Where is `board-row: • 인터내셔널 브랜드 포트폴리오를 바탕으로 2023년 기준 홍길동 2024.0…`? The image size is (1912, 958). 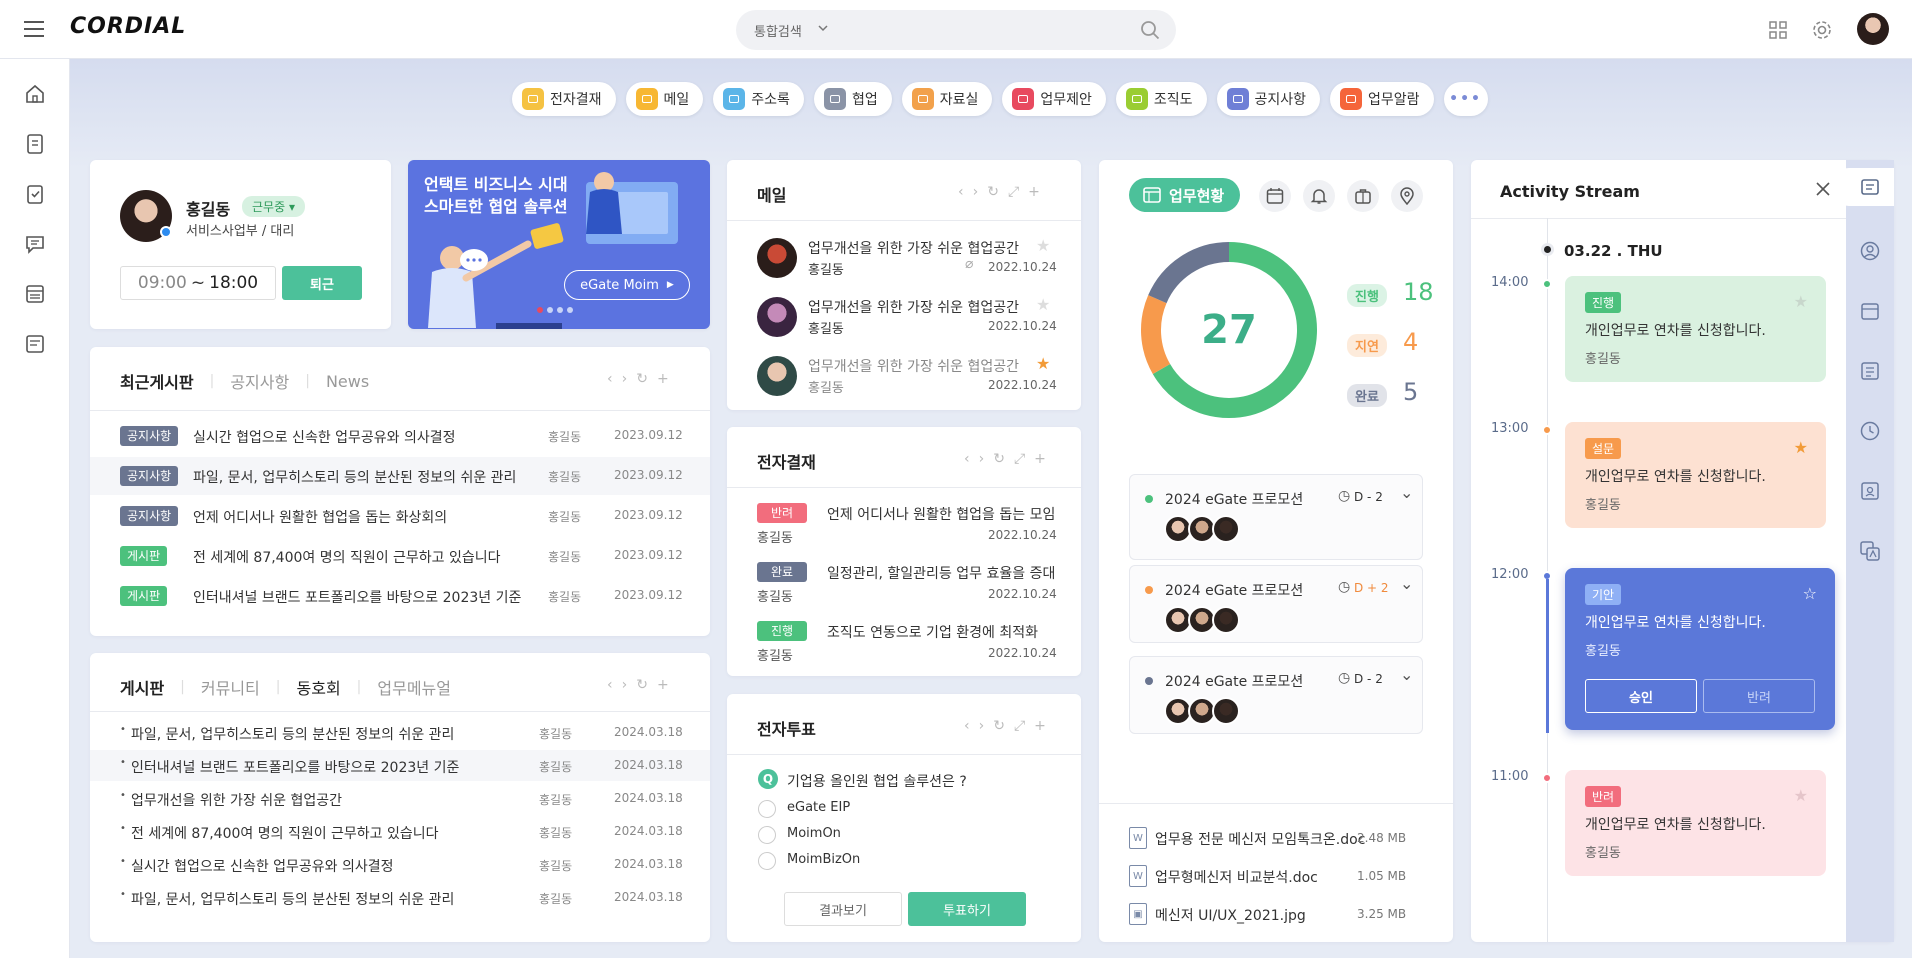 board-row: • 인터내셔널 브랜드 포트폴리오를 바탕으로 2023년 기준 홍길동 2024.0… is located at coordinates (400, 765).